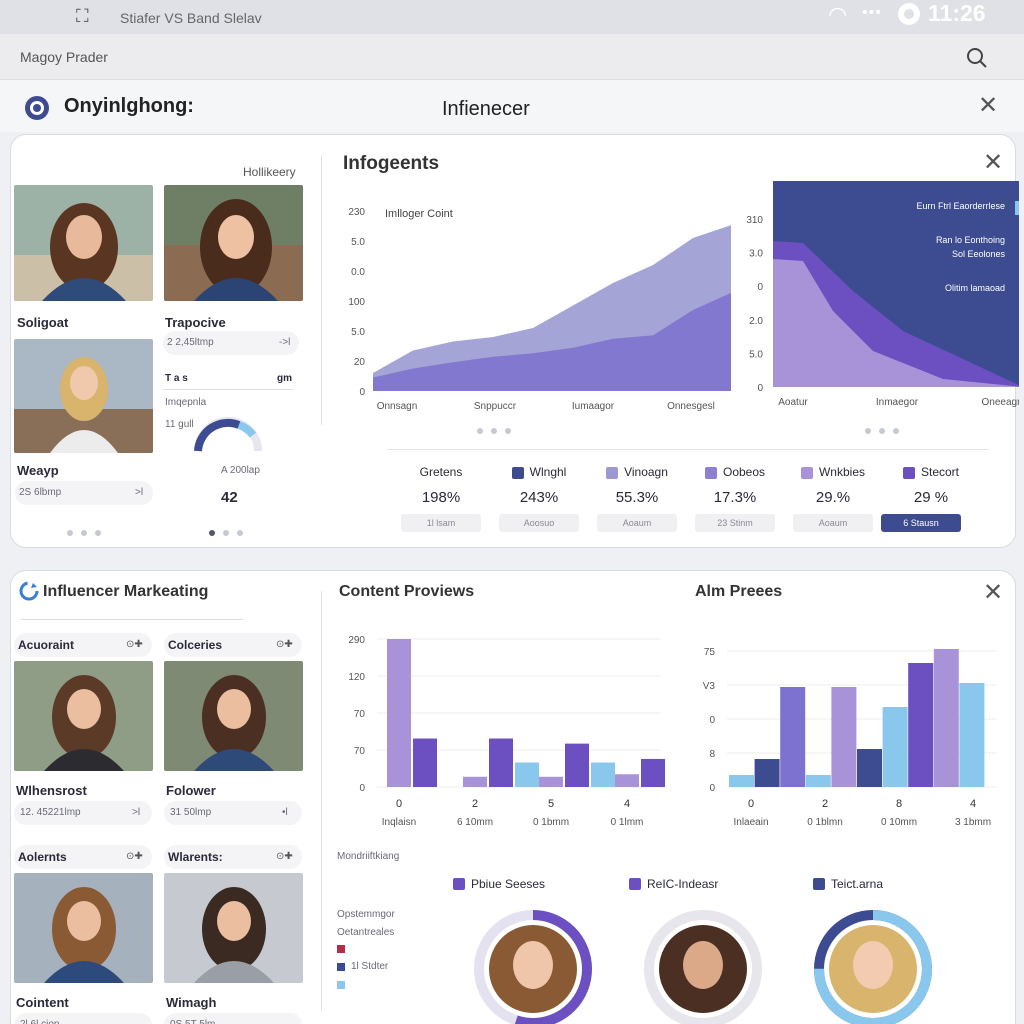  I want to click on profile-header-label: Colceries, so click(195, 645).